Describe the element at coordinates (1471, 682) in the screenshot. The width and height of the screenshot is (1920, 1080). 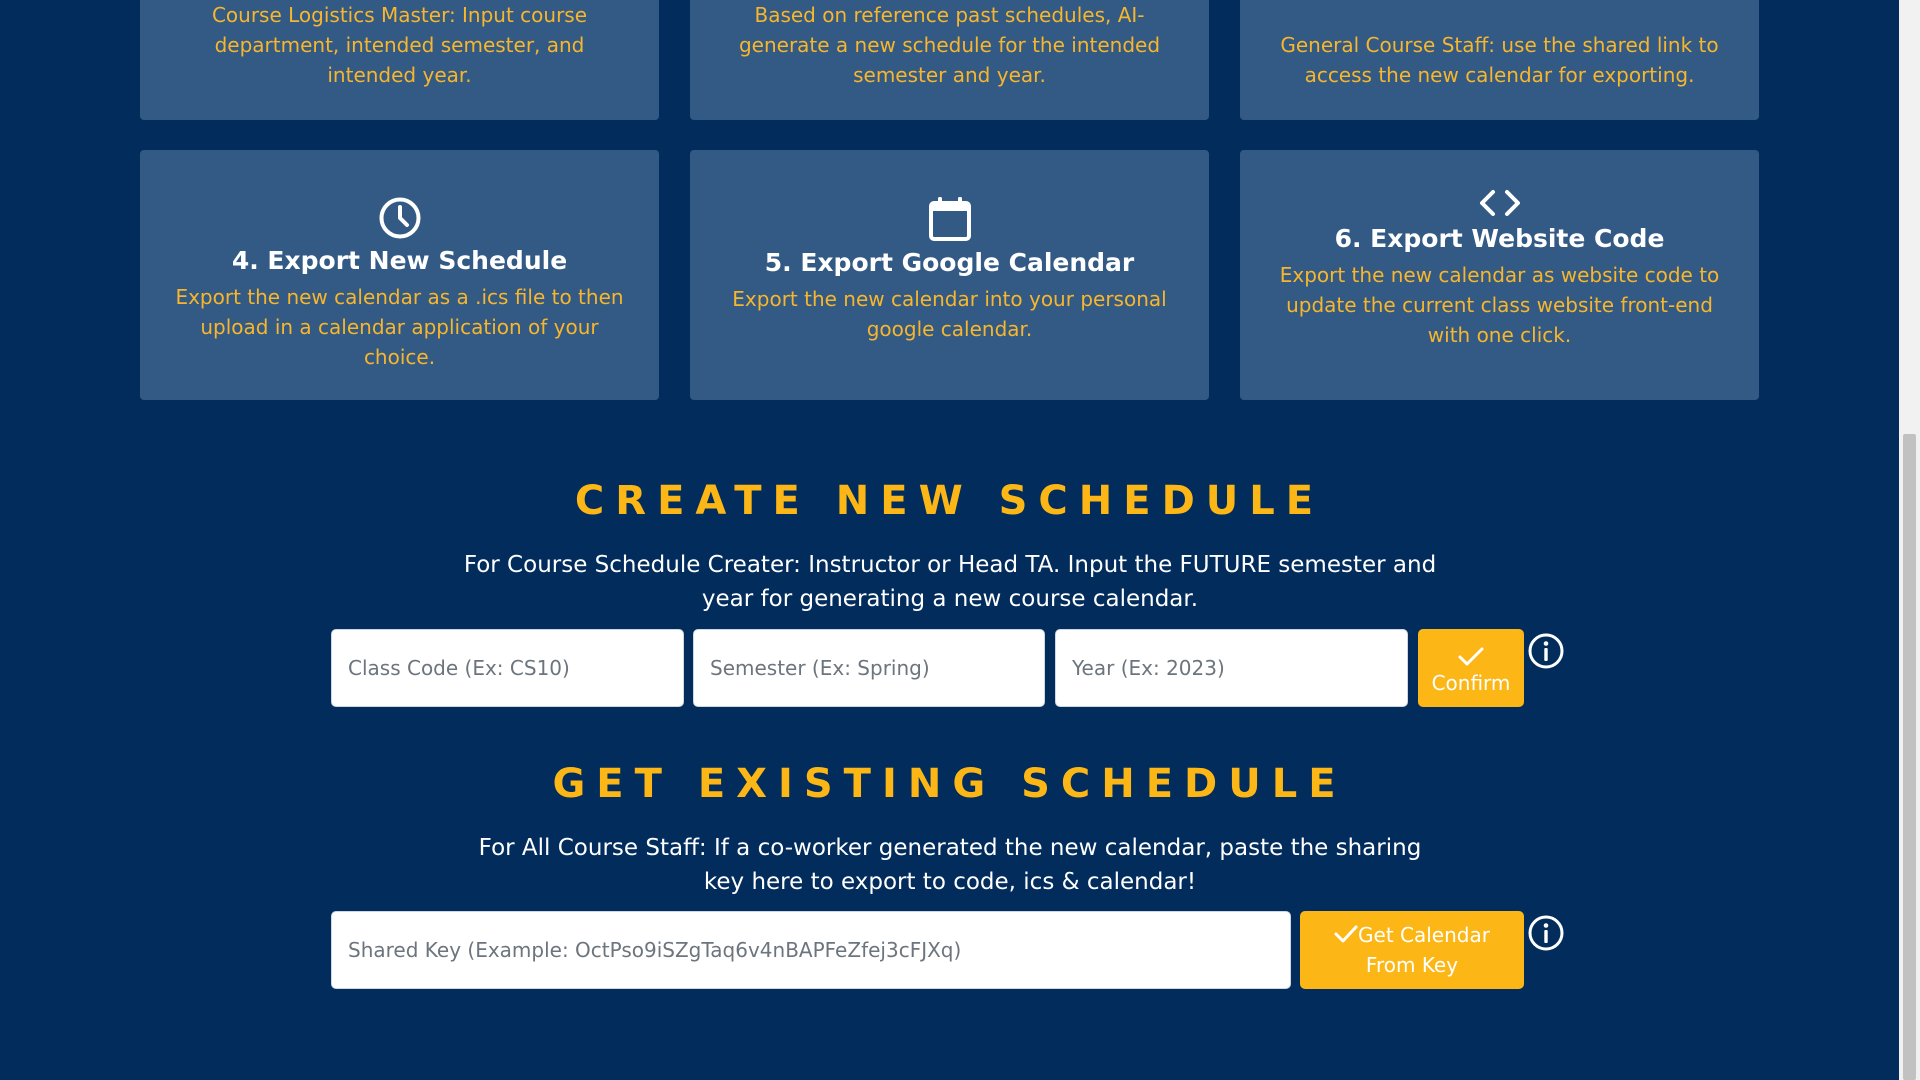
I see `confirm-button-label: Confirm` at that location.